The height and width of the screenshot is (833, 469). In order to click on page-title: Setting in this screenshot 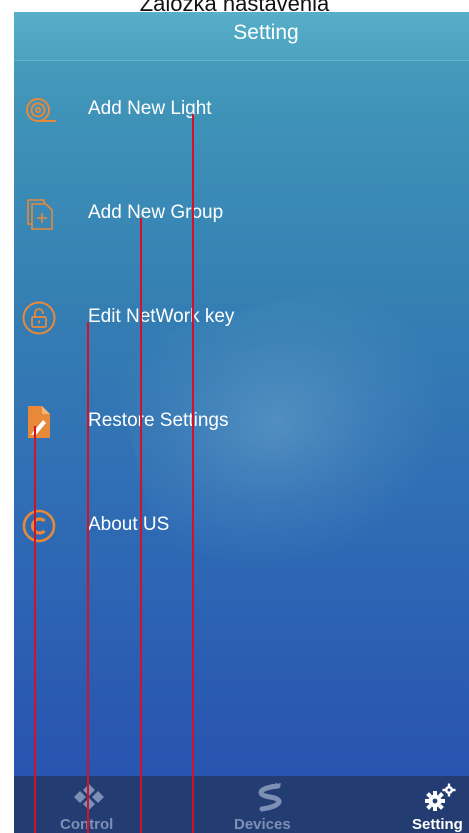, I will do `click(266, 32)`.